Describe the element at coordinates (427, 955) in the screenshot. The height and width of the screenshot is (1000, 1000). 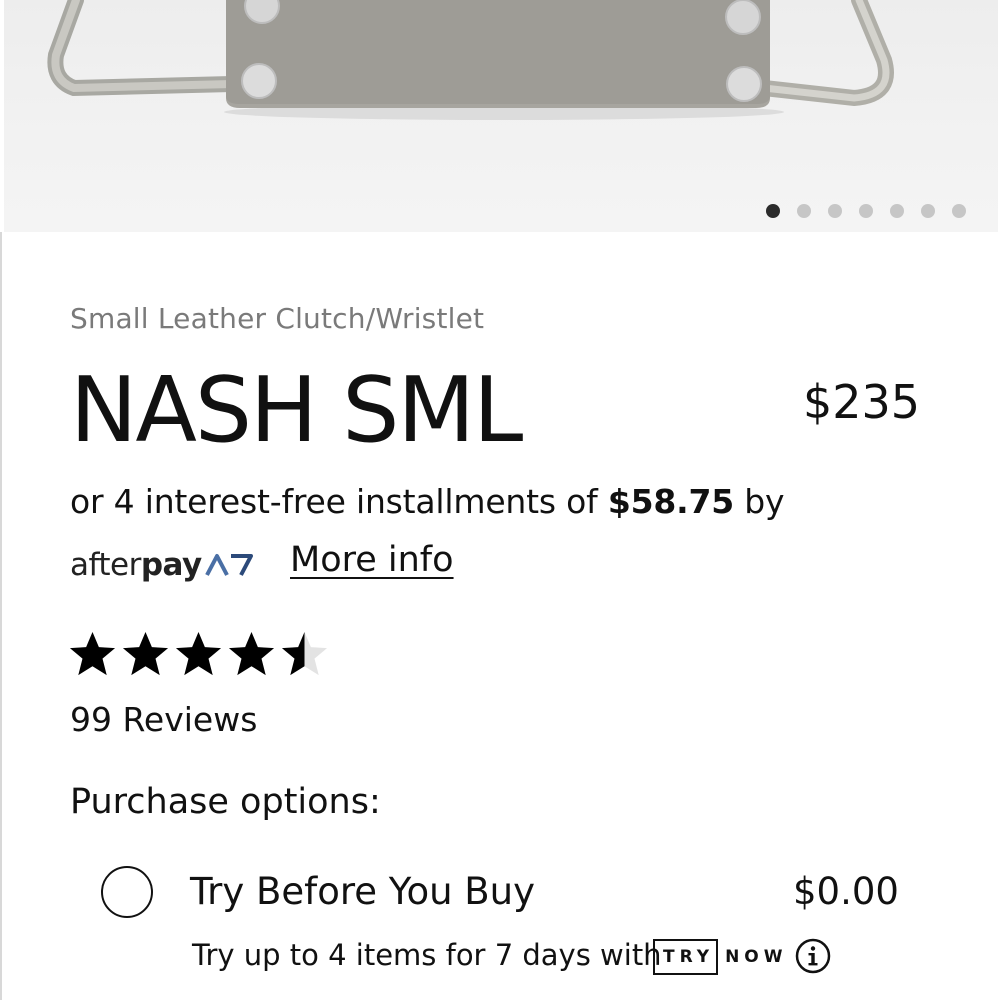
I see `try-before-you-buy-description: Try up to 4 items for 7 days with` at that location.